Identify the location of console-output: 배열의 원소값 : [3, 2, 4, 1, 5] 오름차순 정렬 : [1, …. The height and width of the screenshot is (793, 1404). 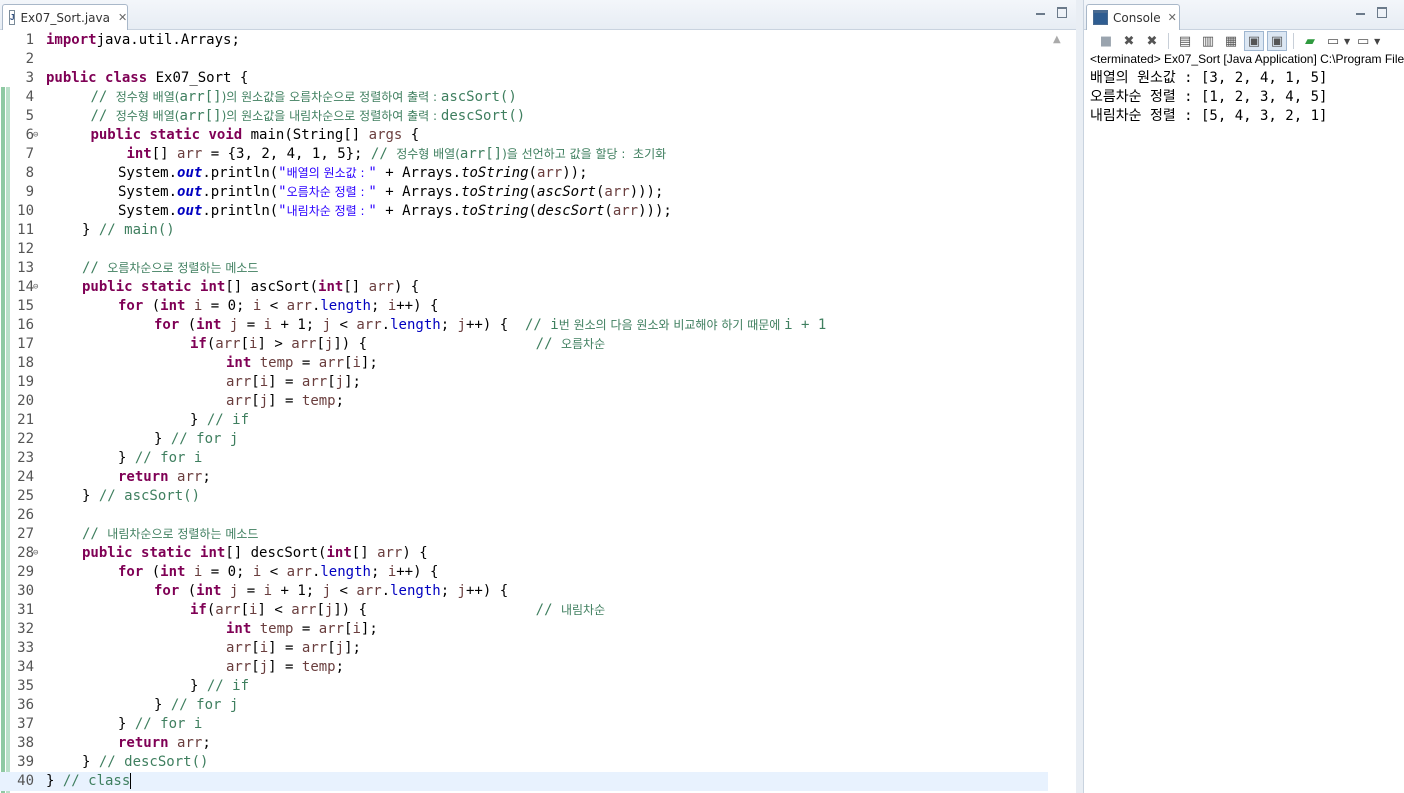
(1208, 97).